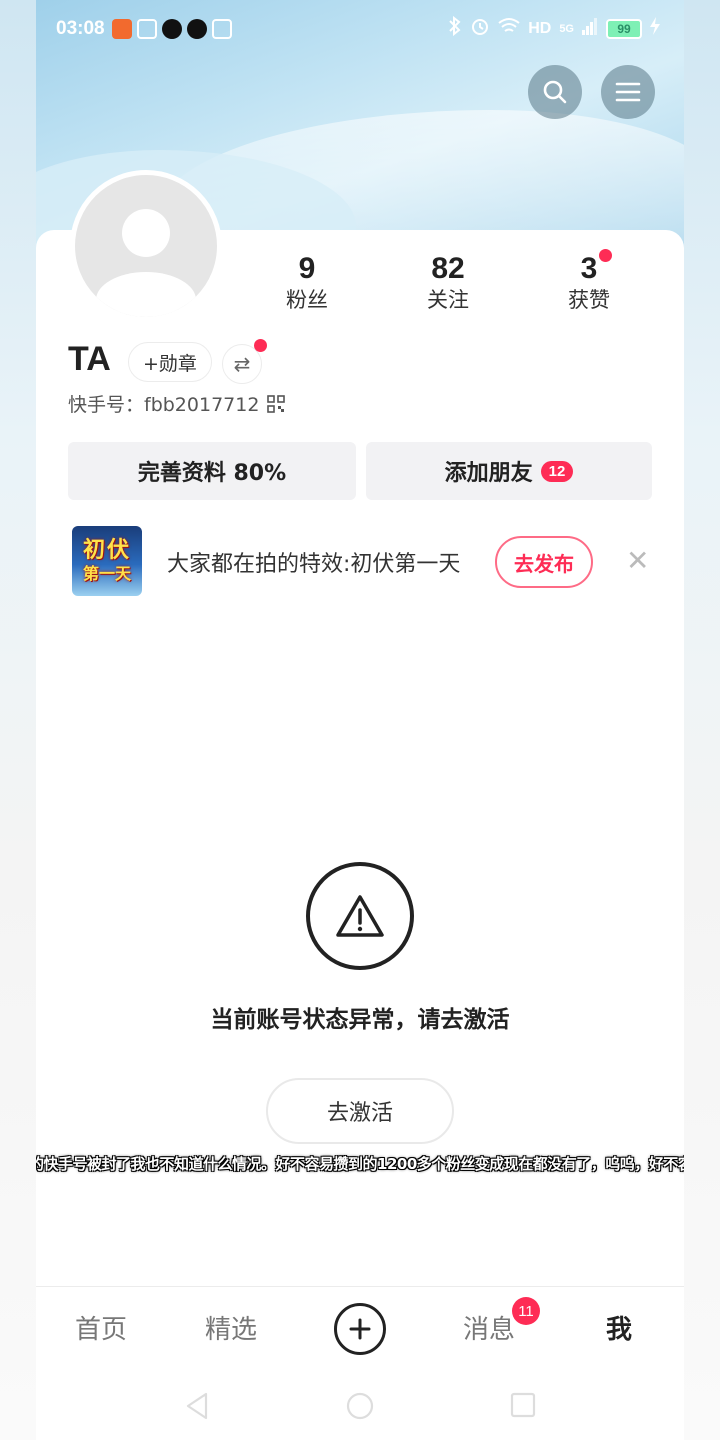 The image size is (720, 1440). I want to click on back-icon, so click(197, 1406).